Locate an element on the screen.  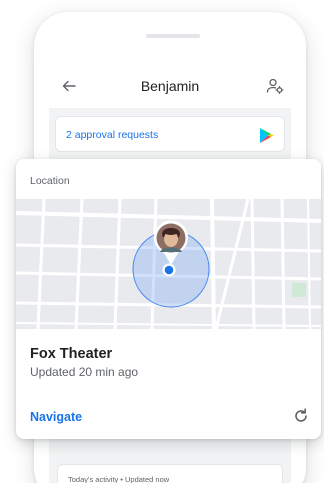
arrow-back-icon is located at coordinates (69, 86).